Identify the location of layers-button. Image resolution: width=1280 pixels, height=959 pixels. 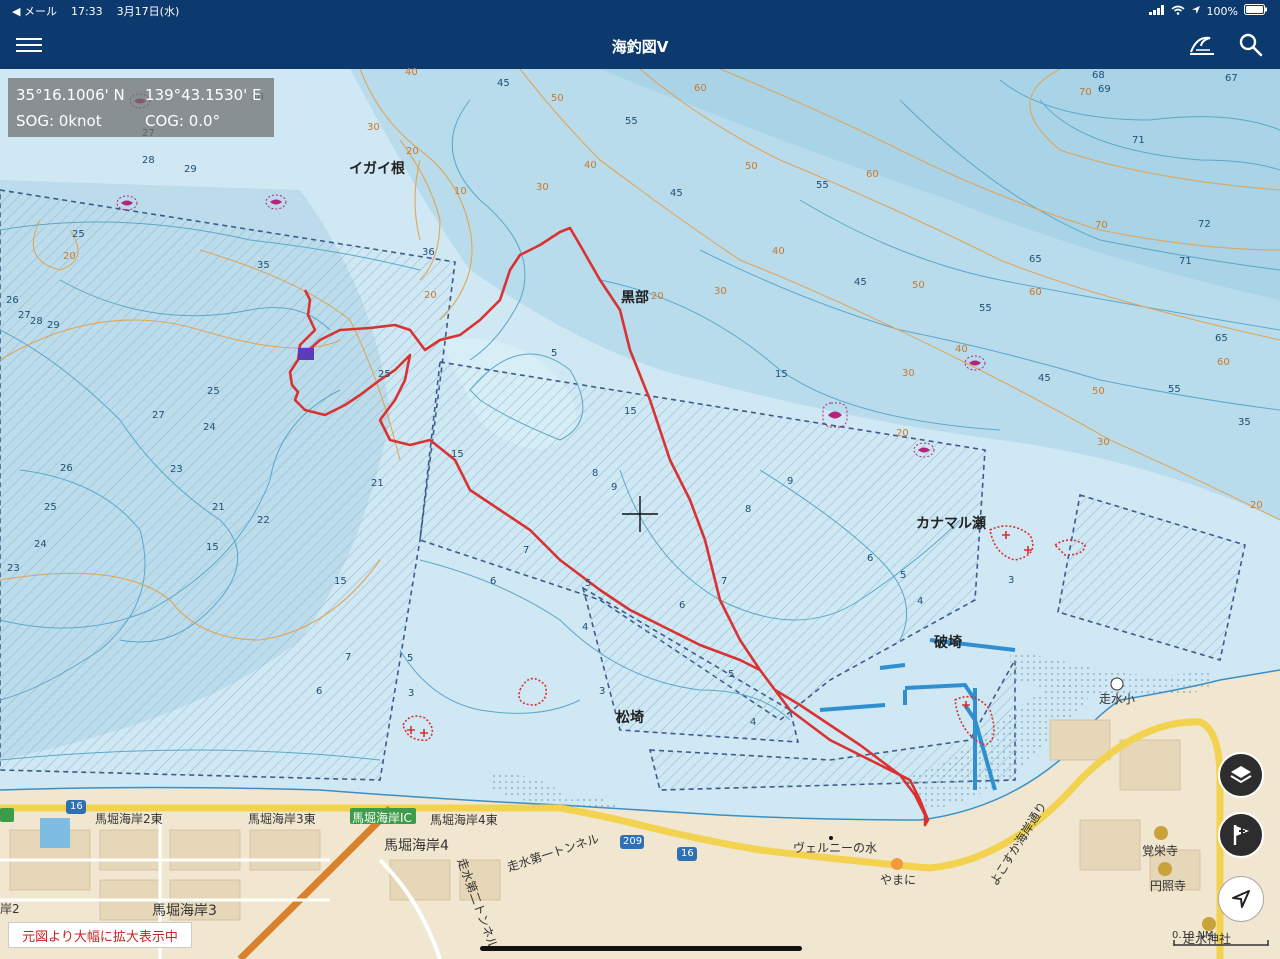
(1241, 775).